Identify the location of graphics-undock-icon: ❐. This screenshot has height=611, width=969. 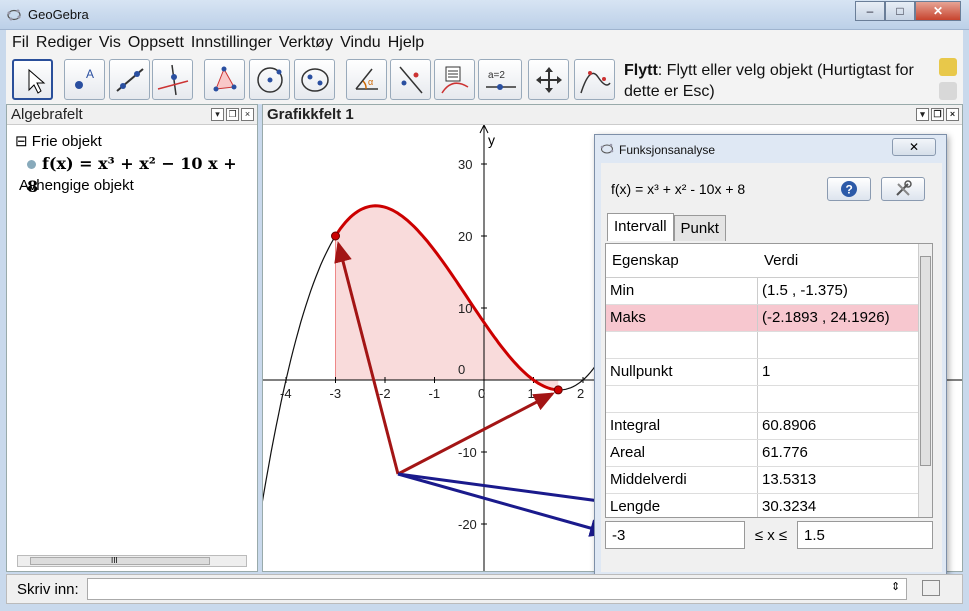
(937, 114).